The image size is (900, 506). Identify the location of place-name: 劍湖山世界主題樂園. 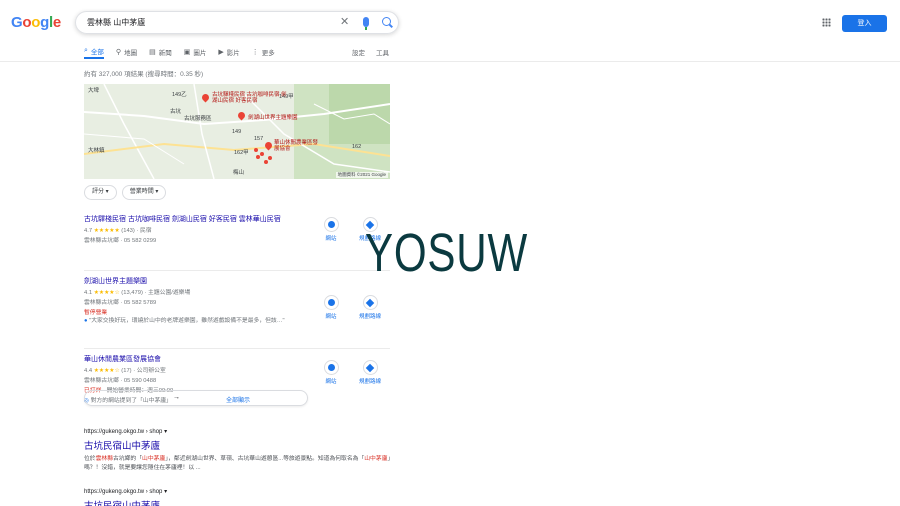
(115, 281).